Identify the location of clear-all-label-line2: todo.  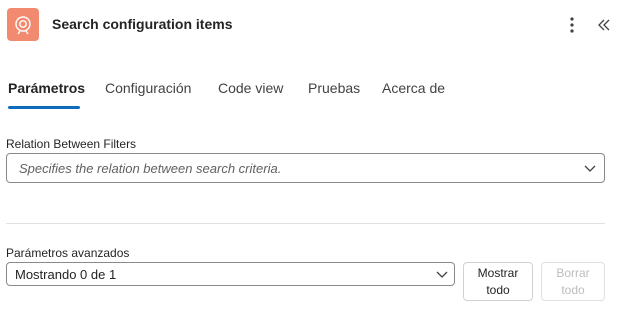
(573, 289).